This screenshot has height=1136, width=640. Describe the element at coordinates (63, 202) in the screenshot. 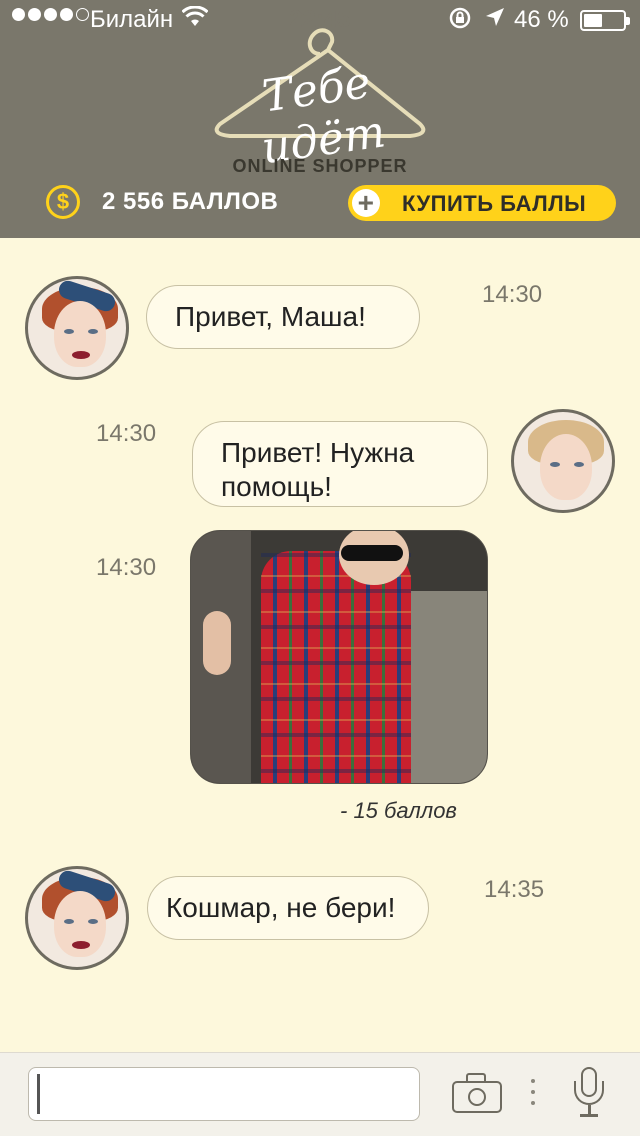

I see `coin-icon: $` at that location.